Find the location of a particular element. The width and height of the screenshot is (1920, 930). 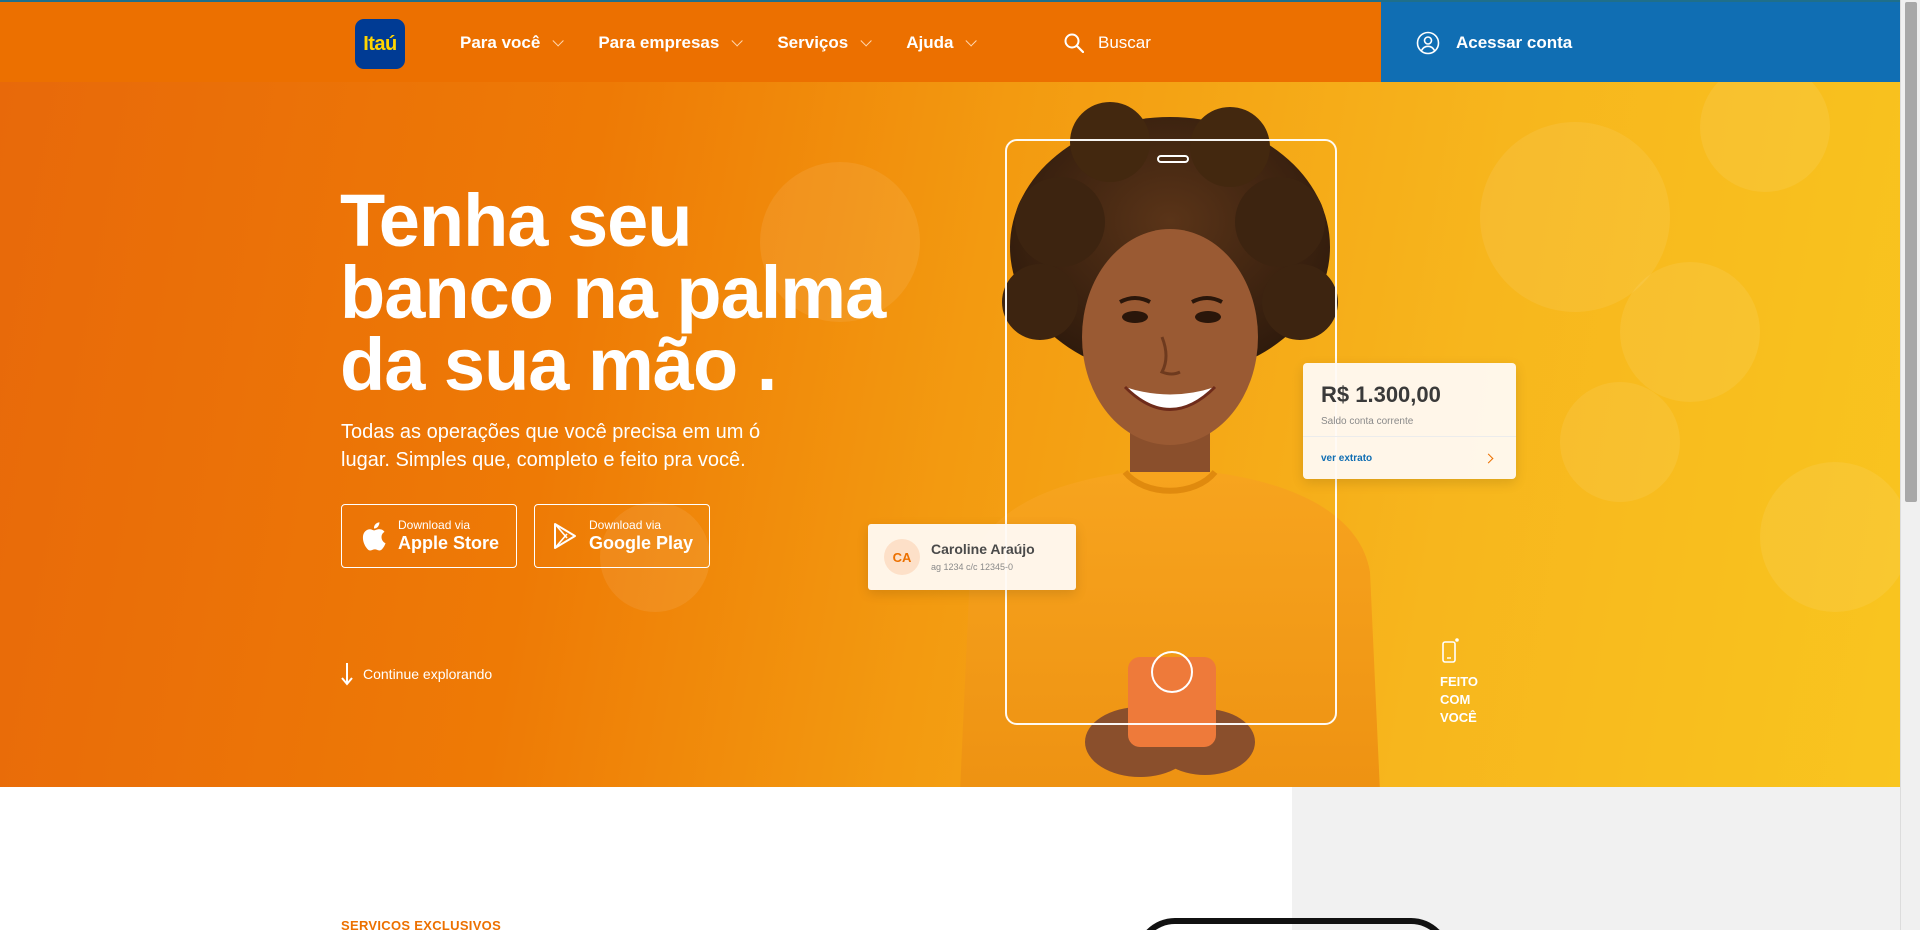

nav-label: Para você is located at coordinates (500, 42).